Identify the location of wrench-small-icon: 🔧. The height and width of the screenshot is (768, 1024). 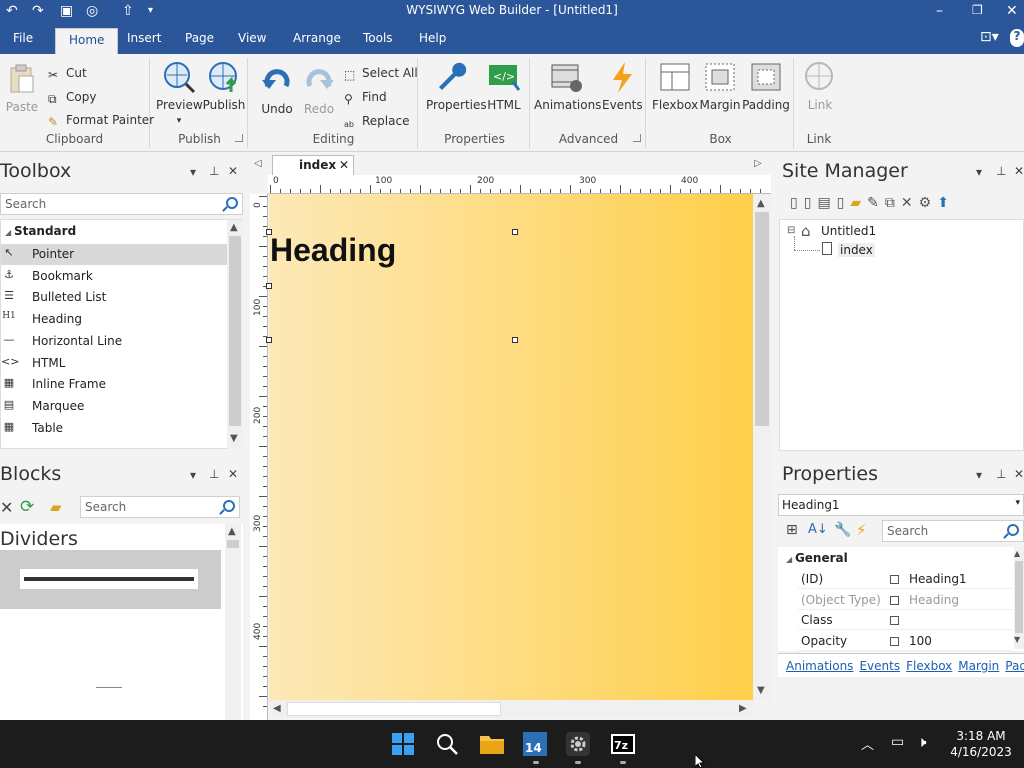
(842, 530).